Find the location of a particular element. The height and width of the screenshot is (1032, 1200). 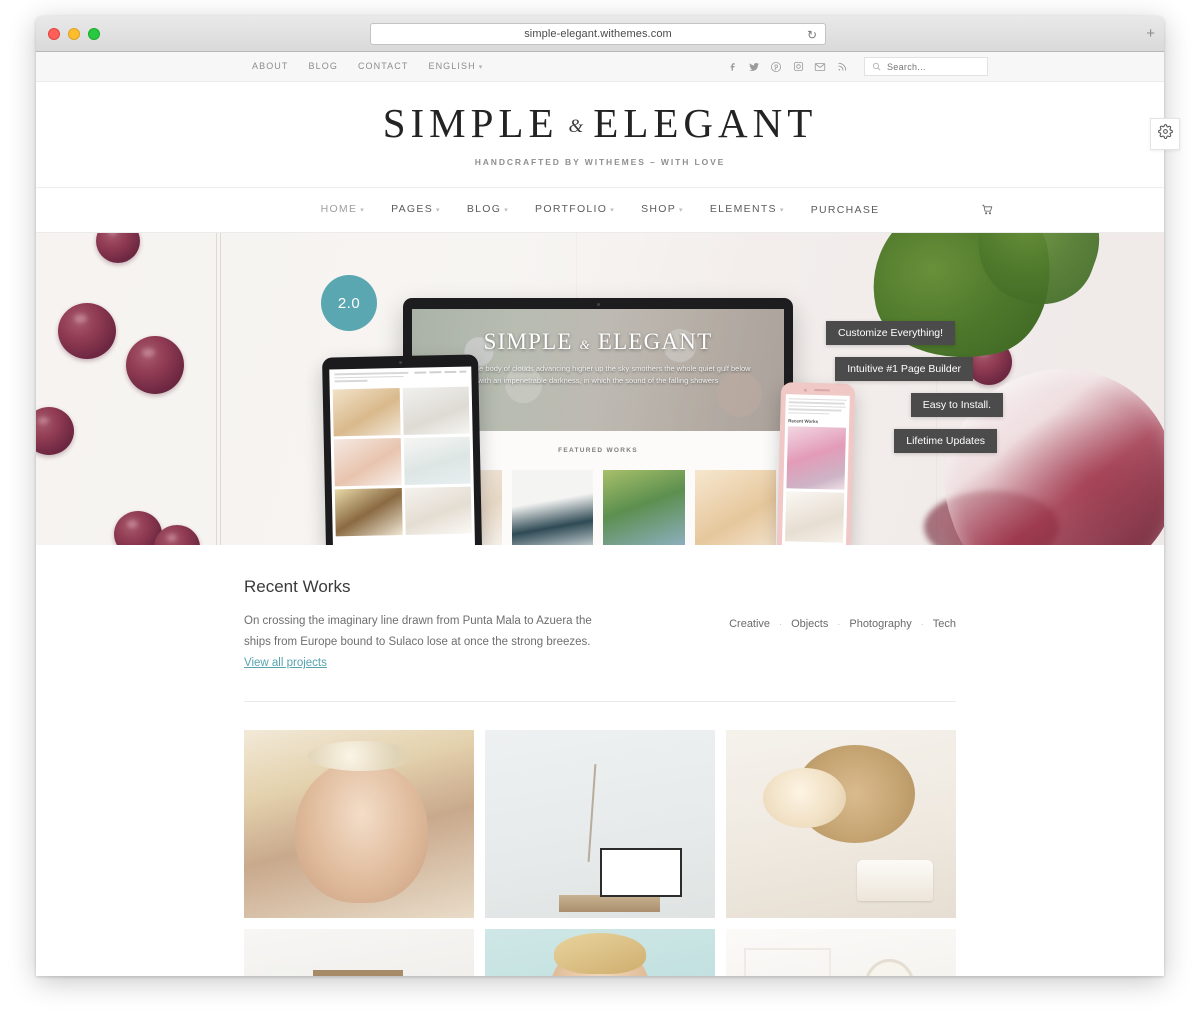

topnav-item-about: ABOUT is located at coordinates (270, 67).